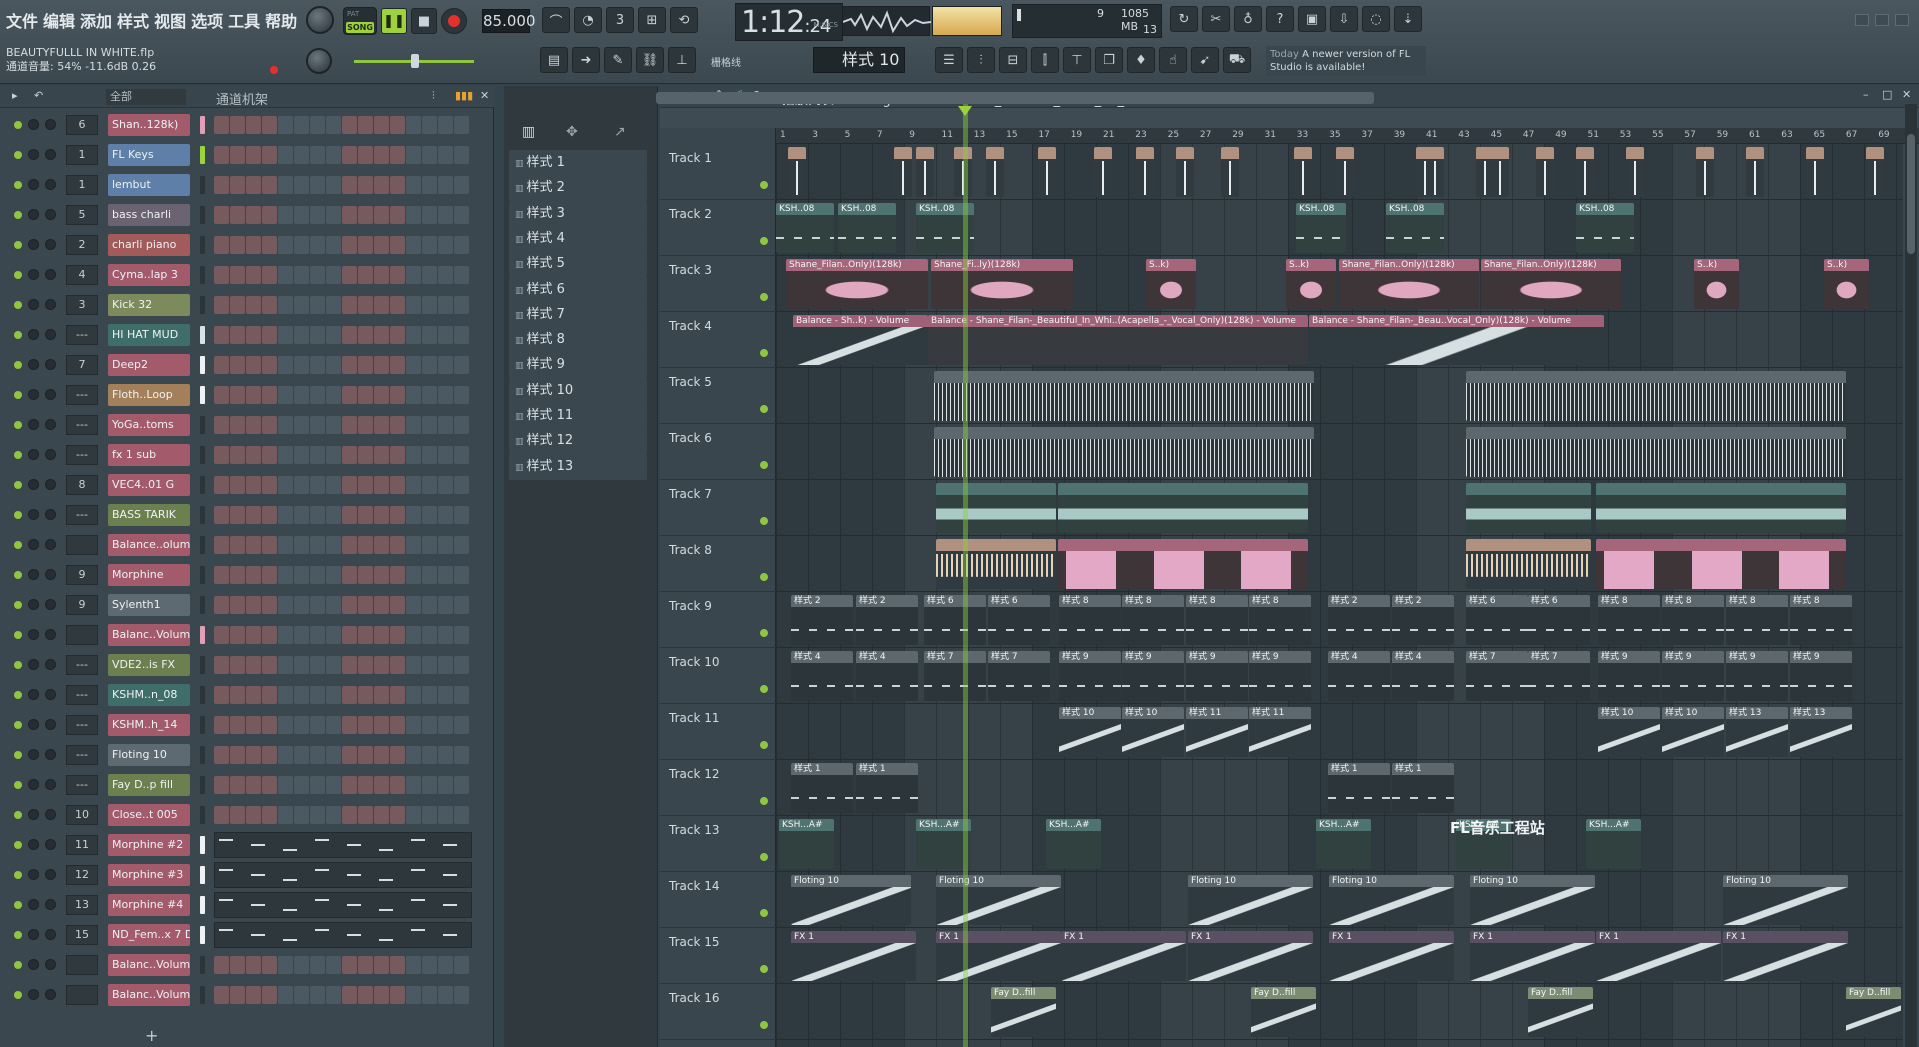 Image resolution: width=1919 pixels, height=1047 pixels. I want to click on channel-name-button: Balanc..Volume, so click(149, 995).